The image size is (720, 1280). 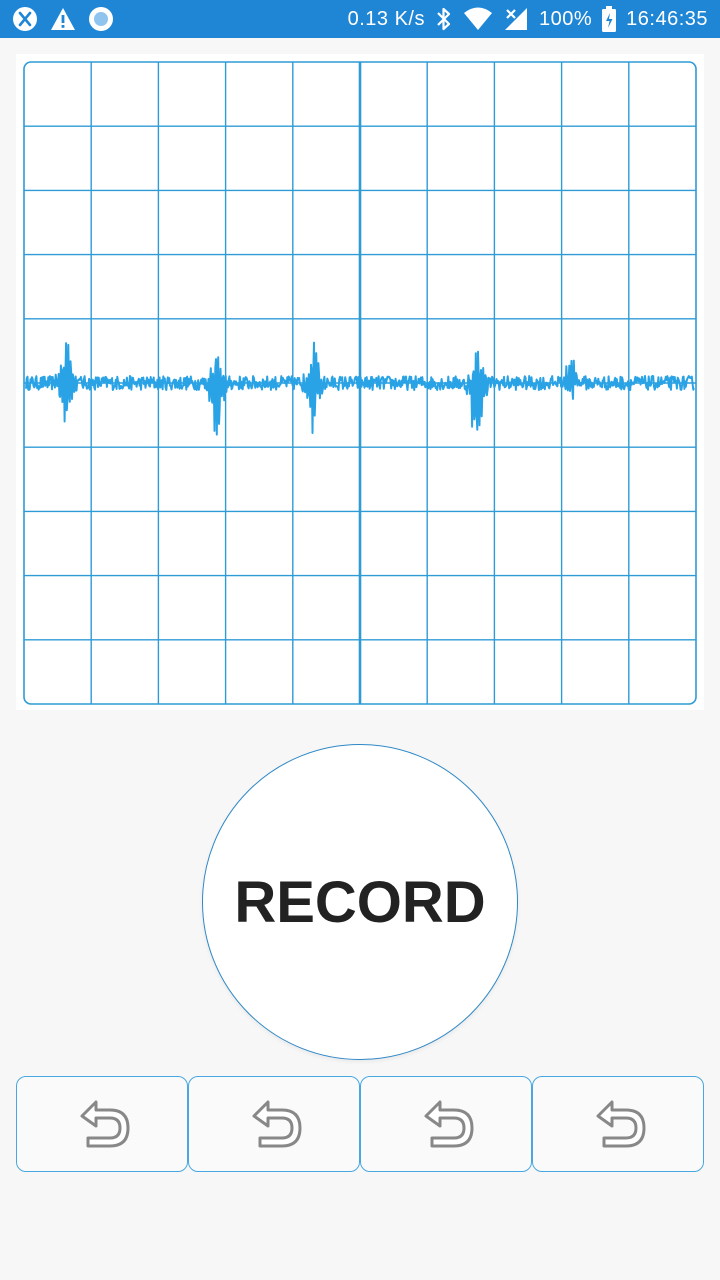 What do you see at coordinates (478, 19) in the screenshot?
I see `wifi-icon` at bounding box center [478, 19].